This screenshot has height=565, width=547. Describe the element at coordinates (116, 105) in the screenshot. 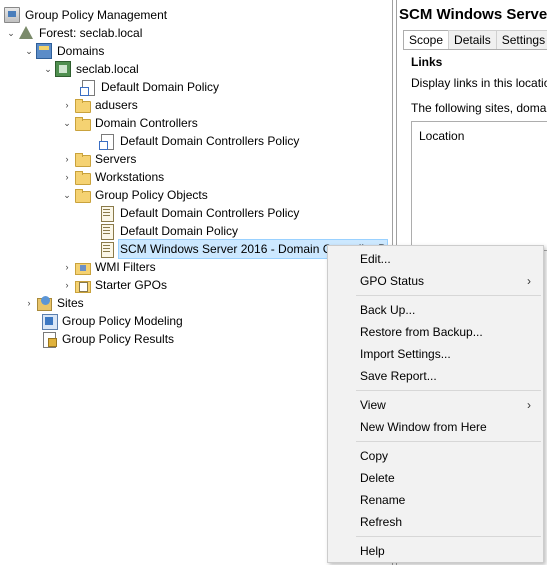

I see `tree-item-label: adusers` at that location.